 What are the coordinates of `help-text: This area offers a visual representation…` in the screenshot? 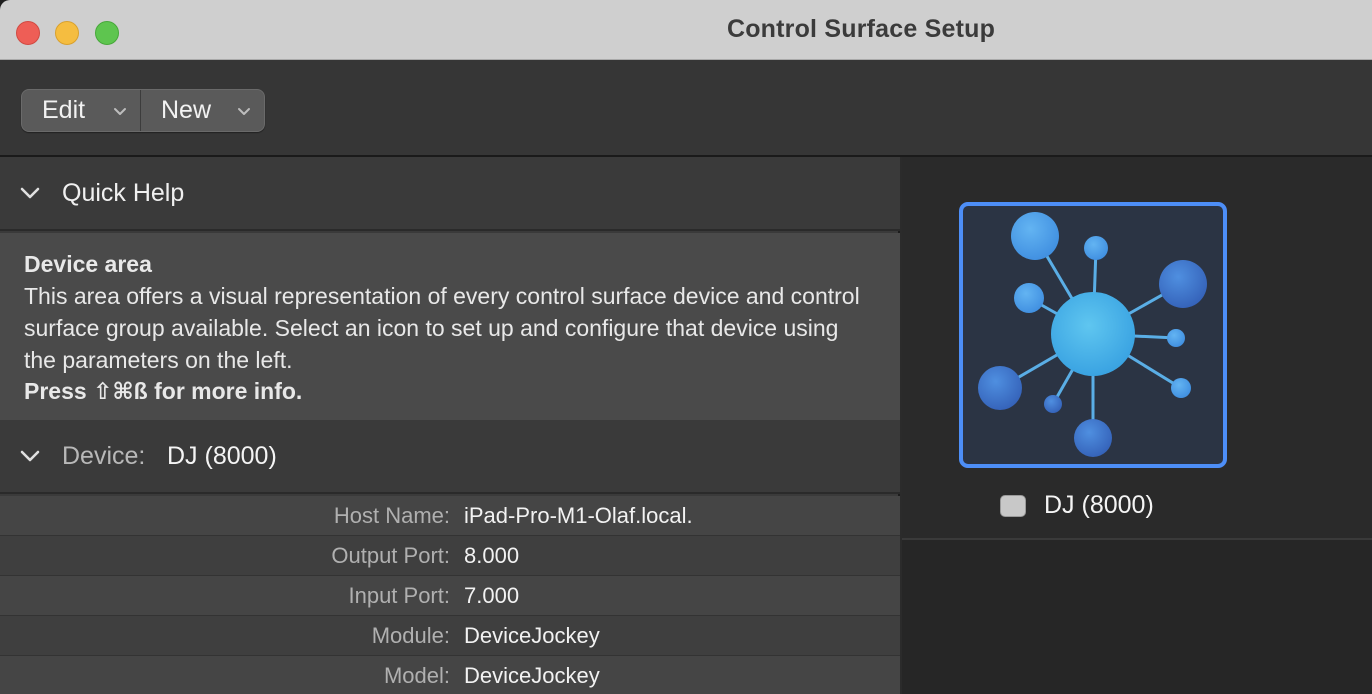 It's located at (442, 328).